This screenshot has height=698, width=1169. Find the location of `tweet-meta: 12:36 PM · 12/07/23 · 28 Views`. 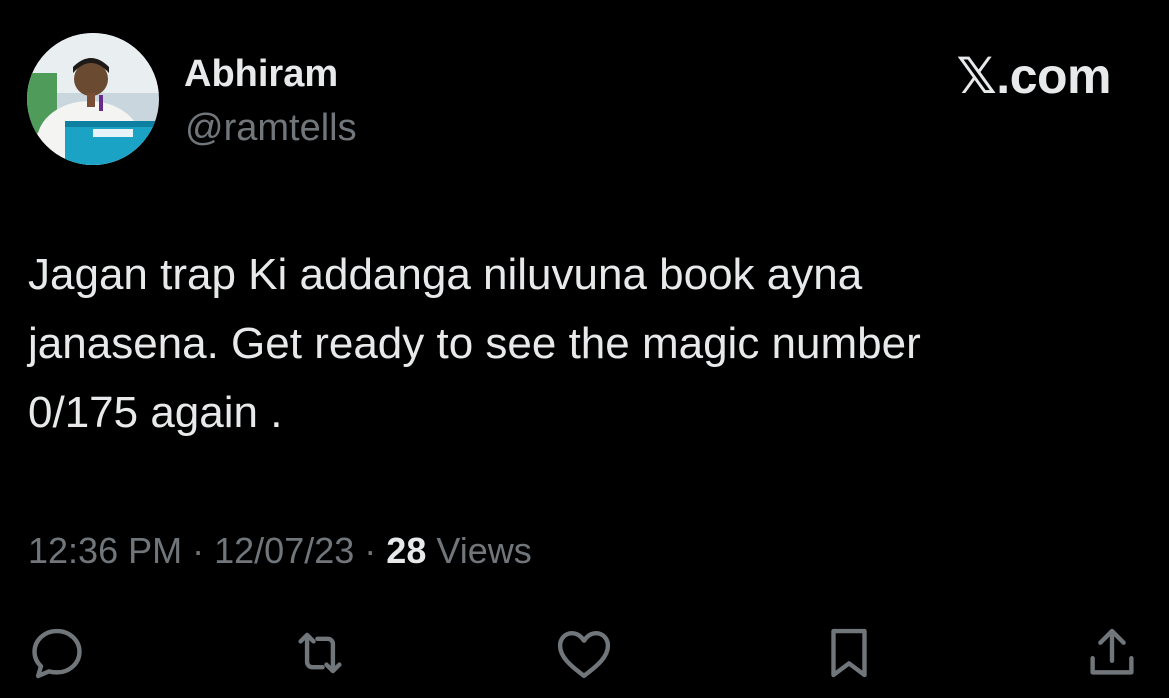

tweet-meta: 12:36 PM · 12/07/23 · 28 Views is located at coordinates (280, 551).